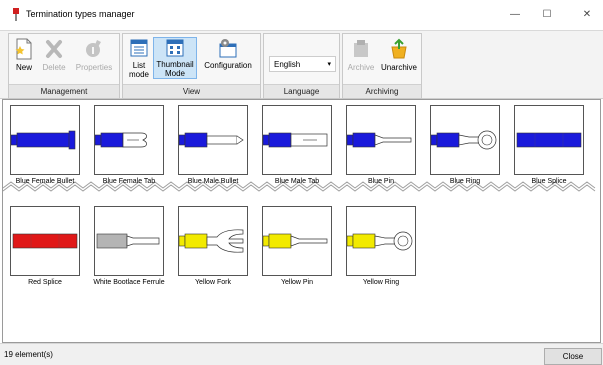  Describe the element at coordinates (547, 15) in the screenshot. I see `maximize-button: ☐` at that location.